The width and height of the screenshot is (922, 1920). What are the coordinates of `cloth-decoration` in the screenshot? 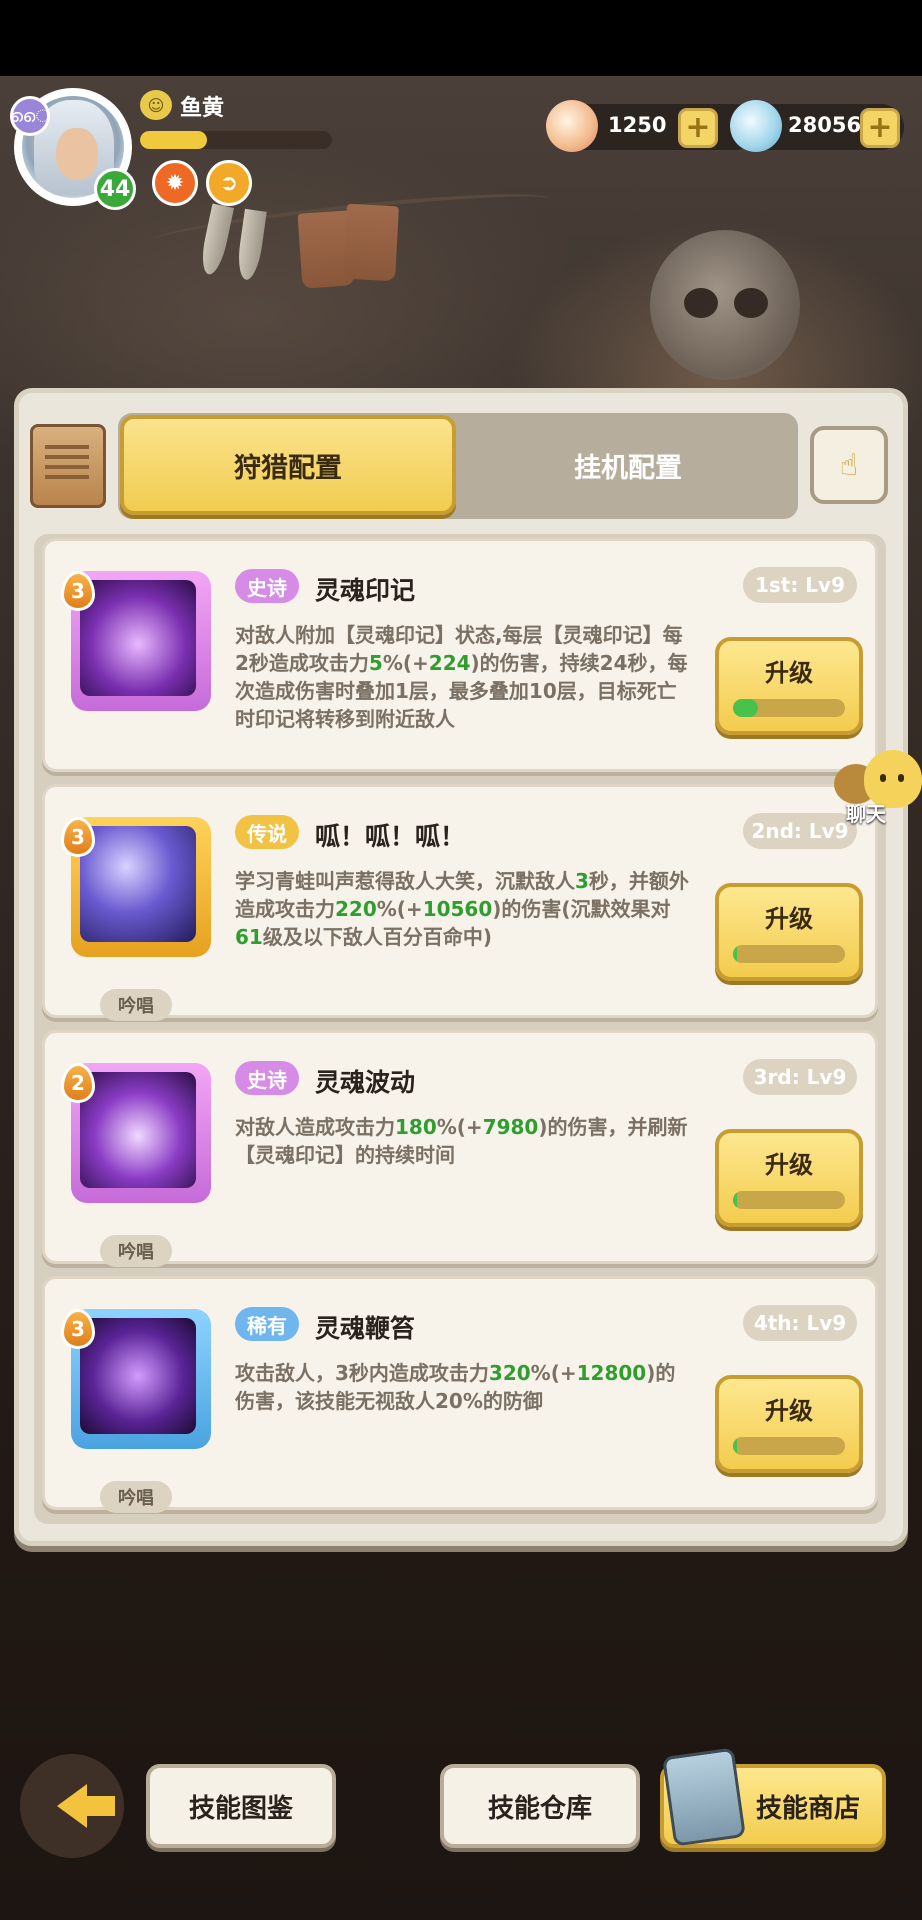 It's located at (371, 242).